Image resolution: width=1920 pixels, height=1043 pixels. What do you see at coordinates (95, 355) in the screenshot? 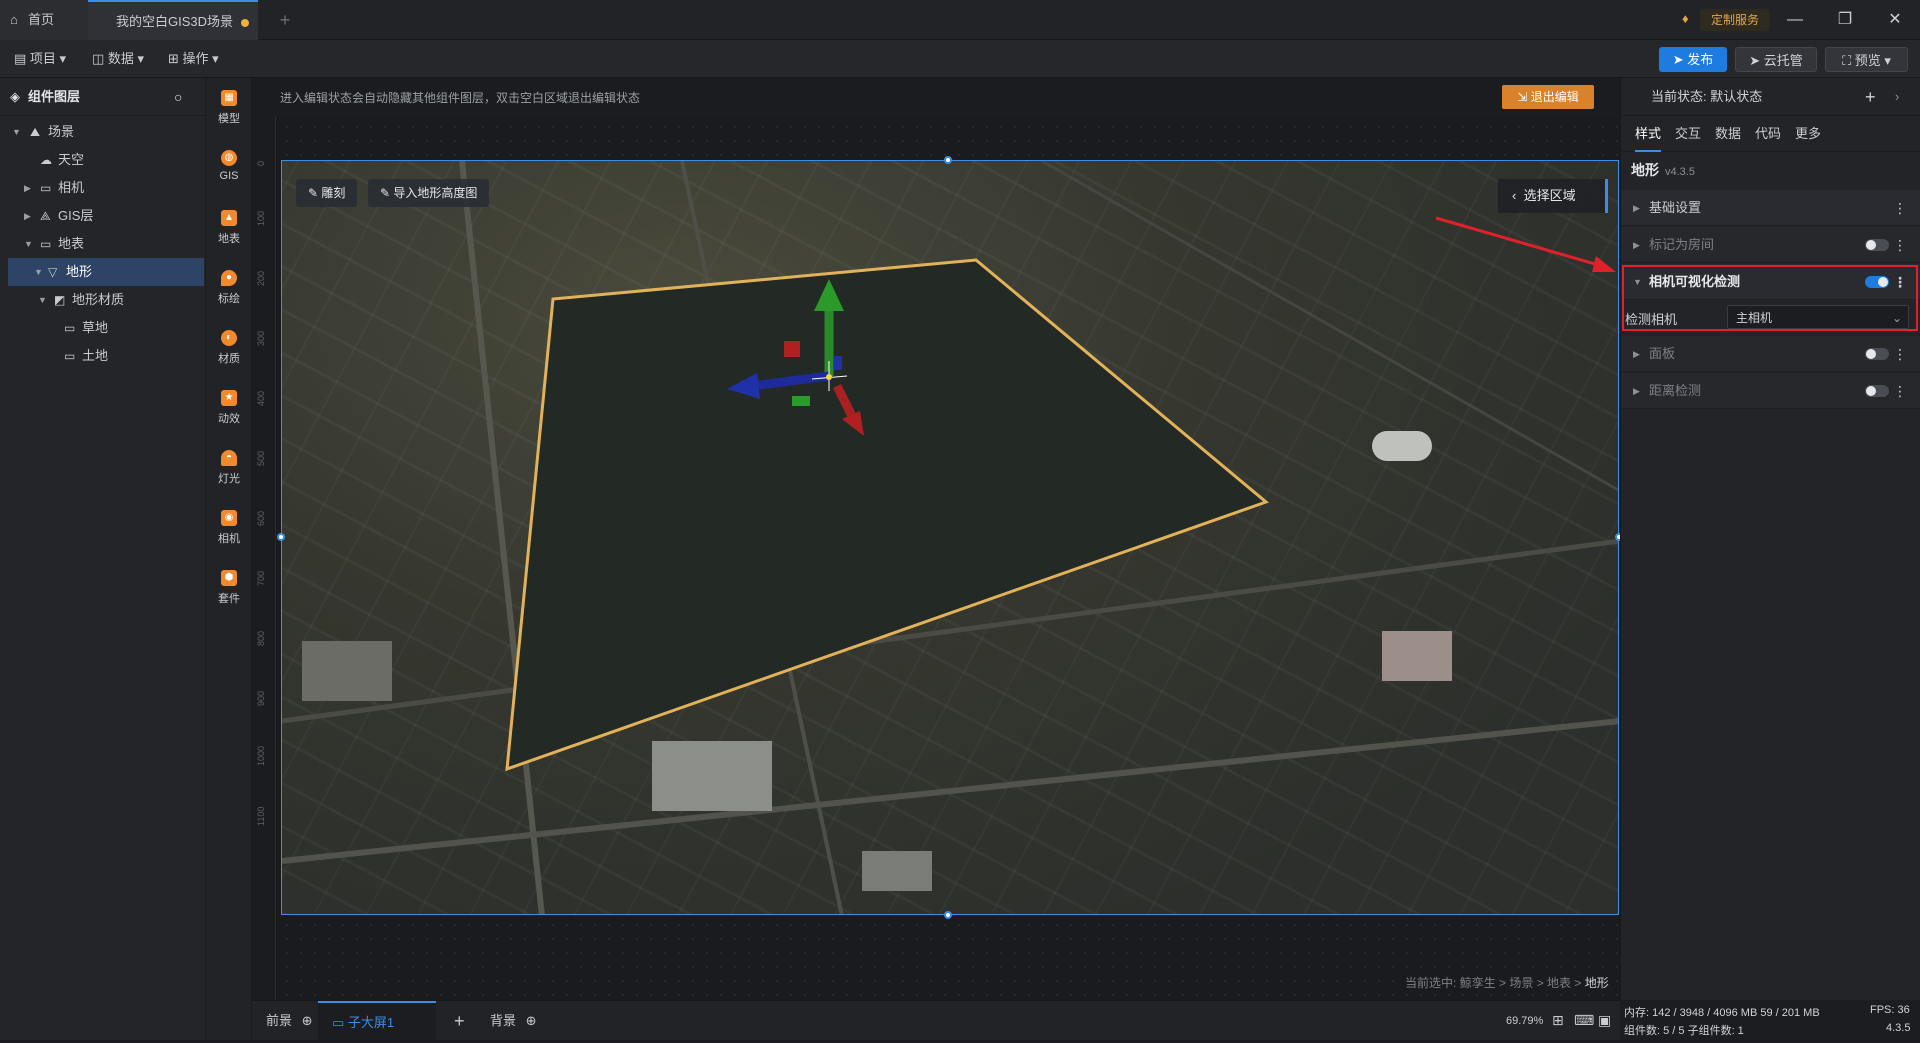
I see `tree-item-label: 土地` at bounding box center [95, 355].